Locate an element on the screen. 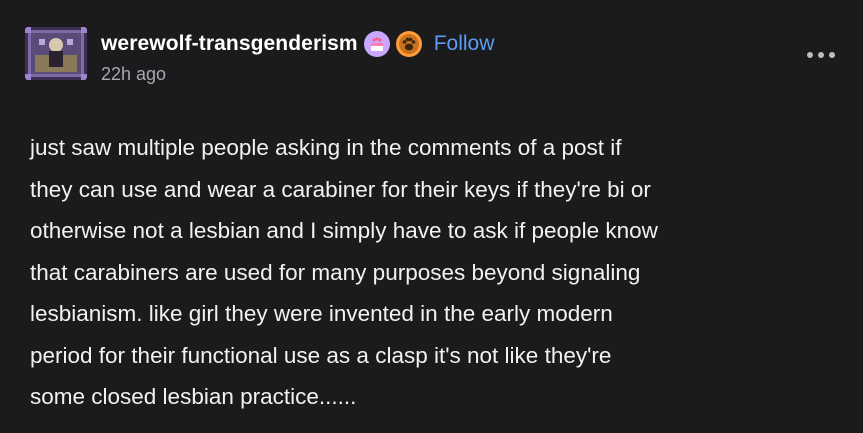  author-row: werewolf-transgenderism Follow is located at coordinates (441, 44).